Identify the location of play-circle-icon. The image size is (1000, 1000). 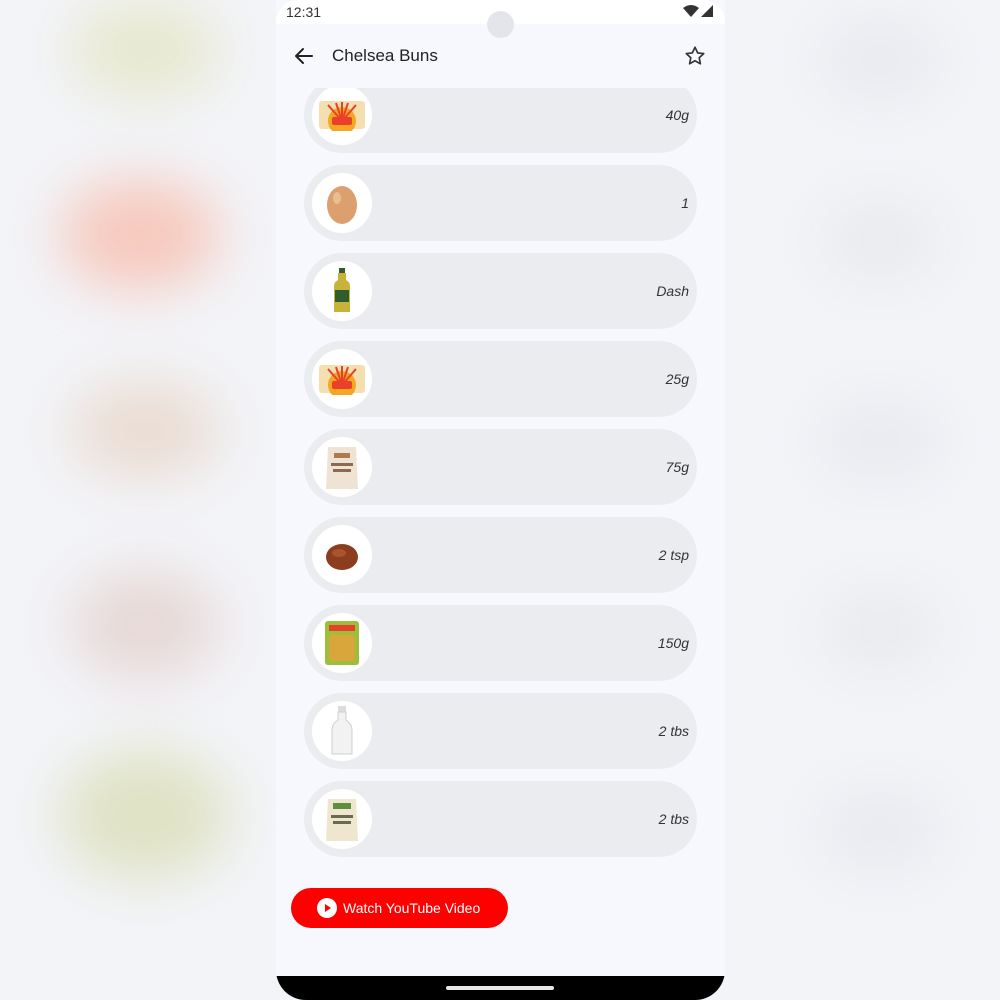
(327, 908).